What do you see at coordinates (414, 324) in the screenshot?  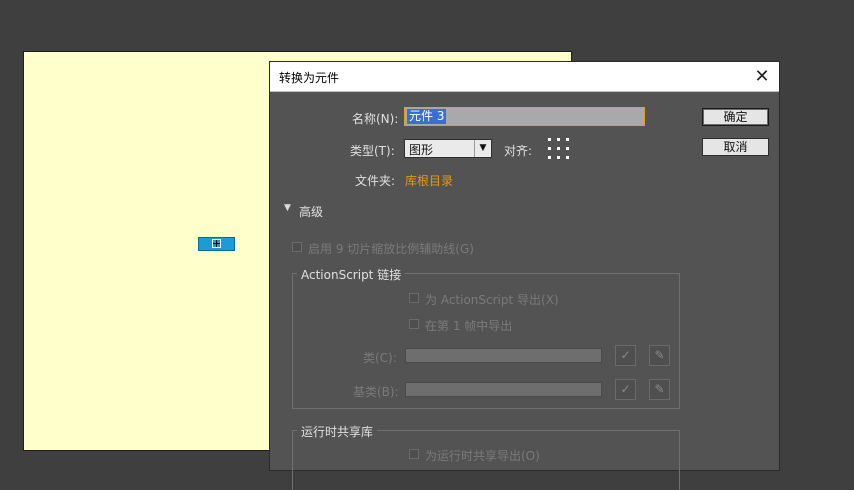 I see `export-frame1-checkbox` at bounding box center [414, 324].